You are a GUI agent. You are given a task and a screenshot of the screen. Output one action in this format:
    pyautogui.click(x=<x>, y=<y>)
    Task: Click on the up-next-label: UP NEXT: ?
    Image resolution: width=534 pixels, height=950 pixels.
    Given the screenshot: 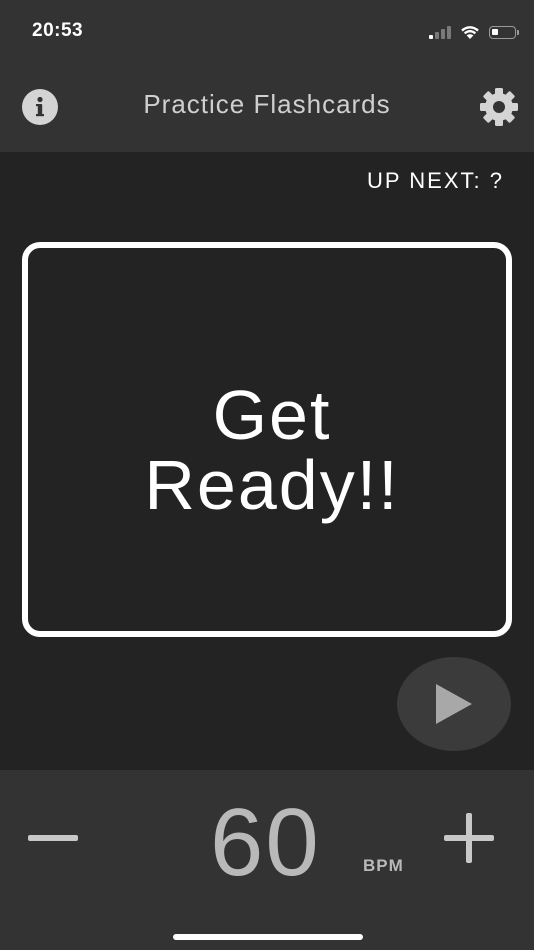 What is the action you would take?
    pyautogui.click(x=435, y=180)
    